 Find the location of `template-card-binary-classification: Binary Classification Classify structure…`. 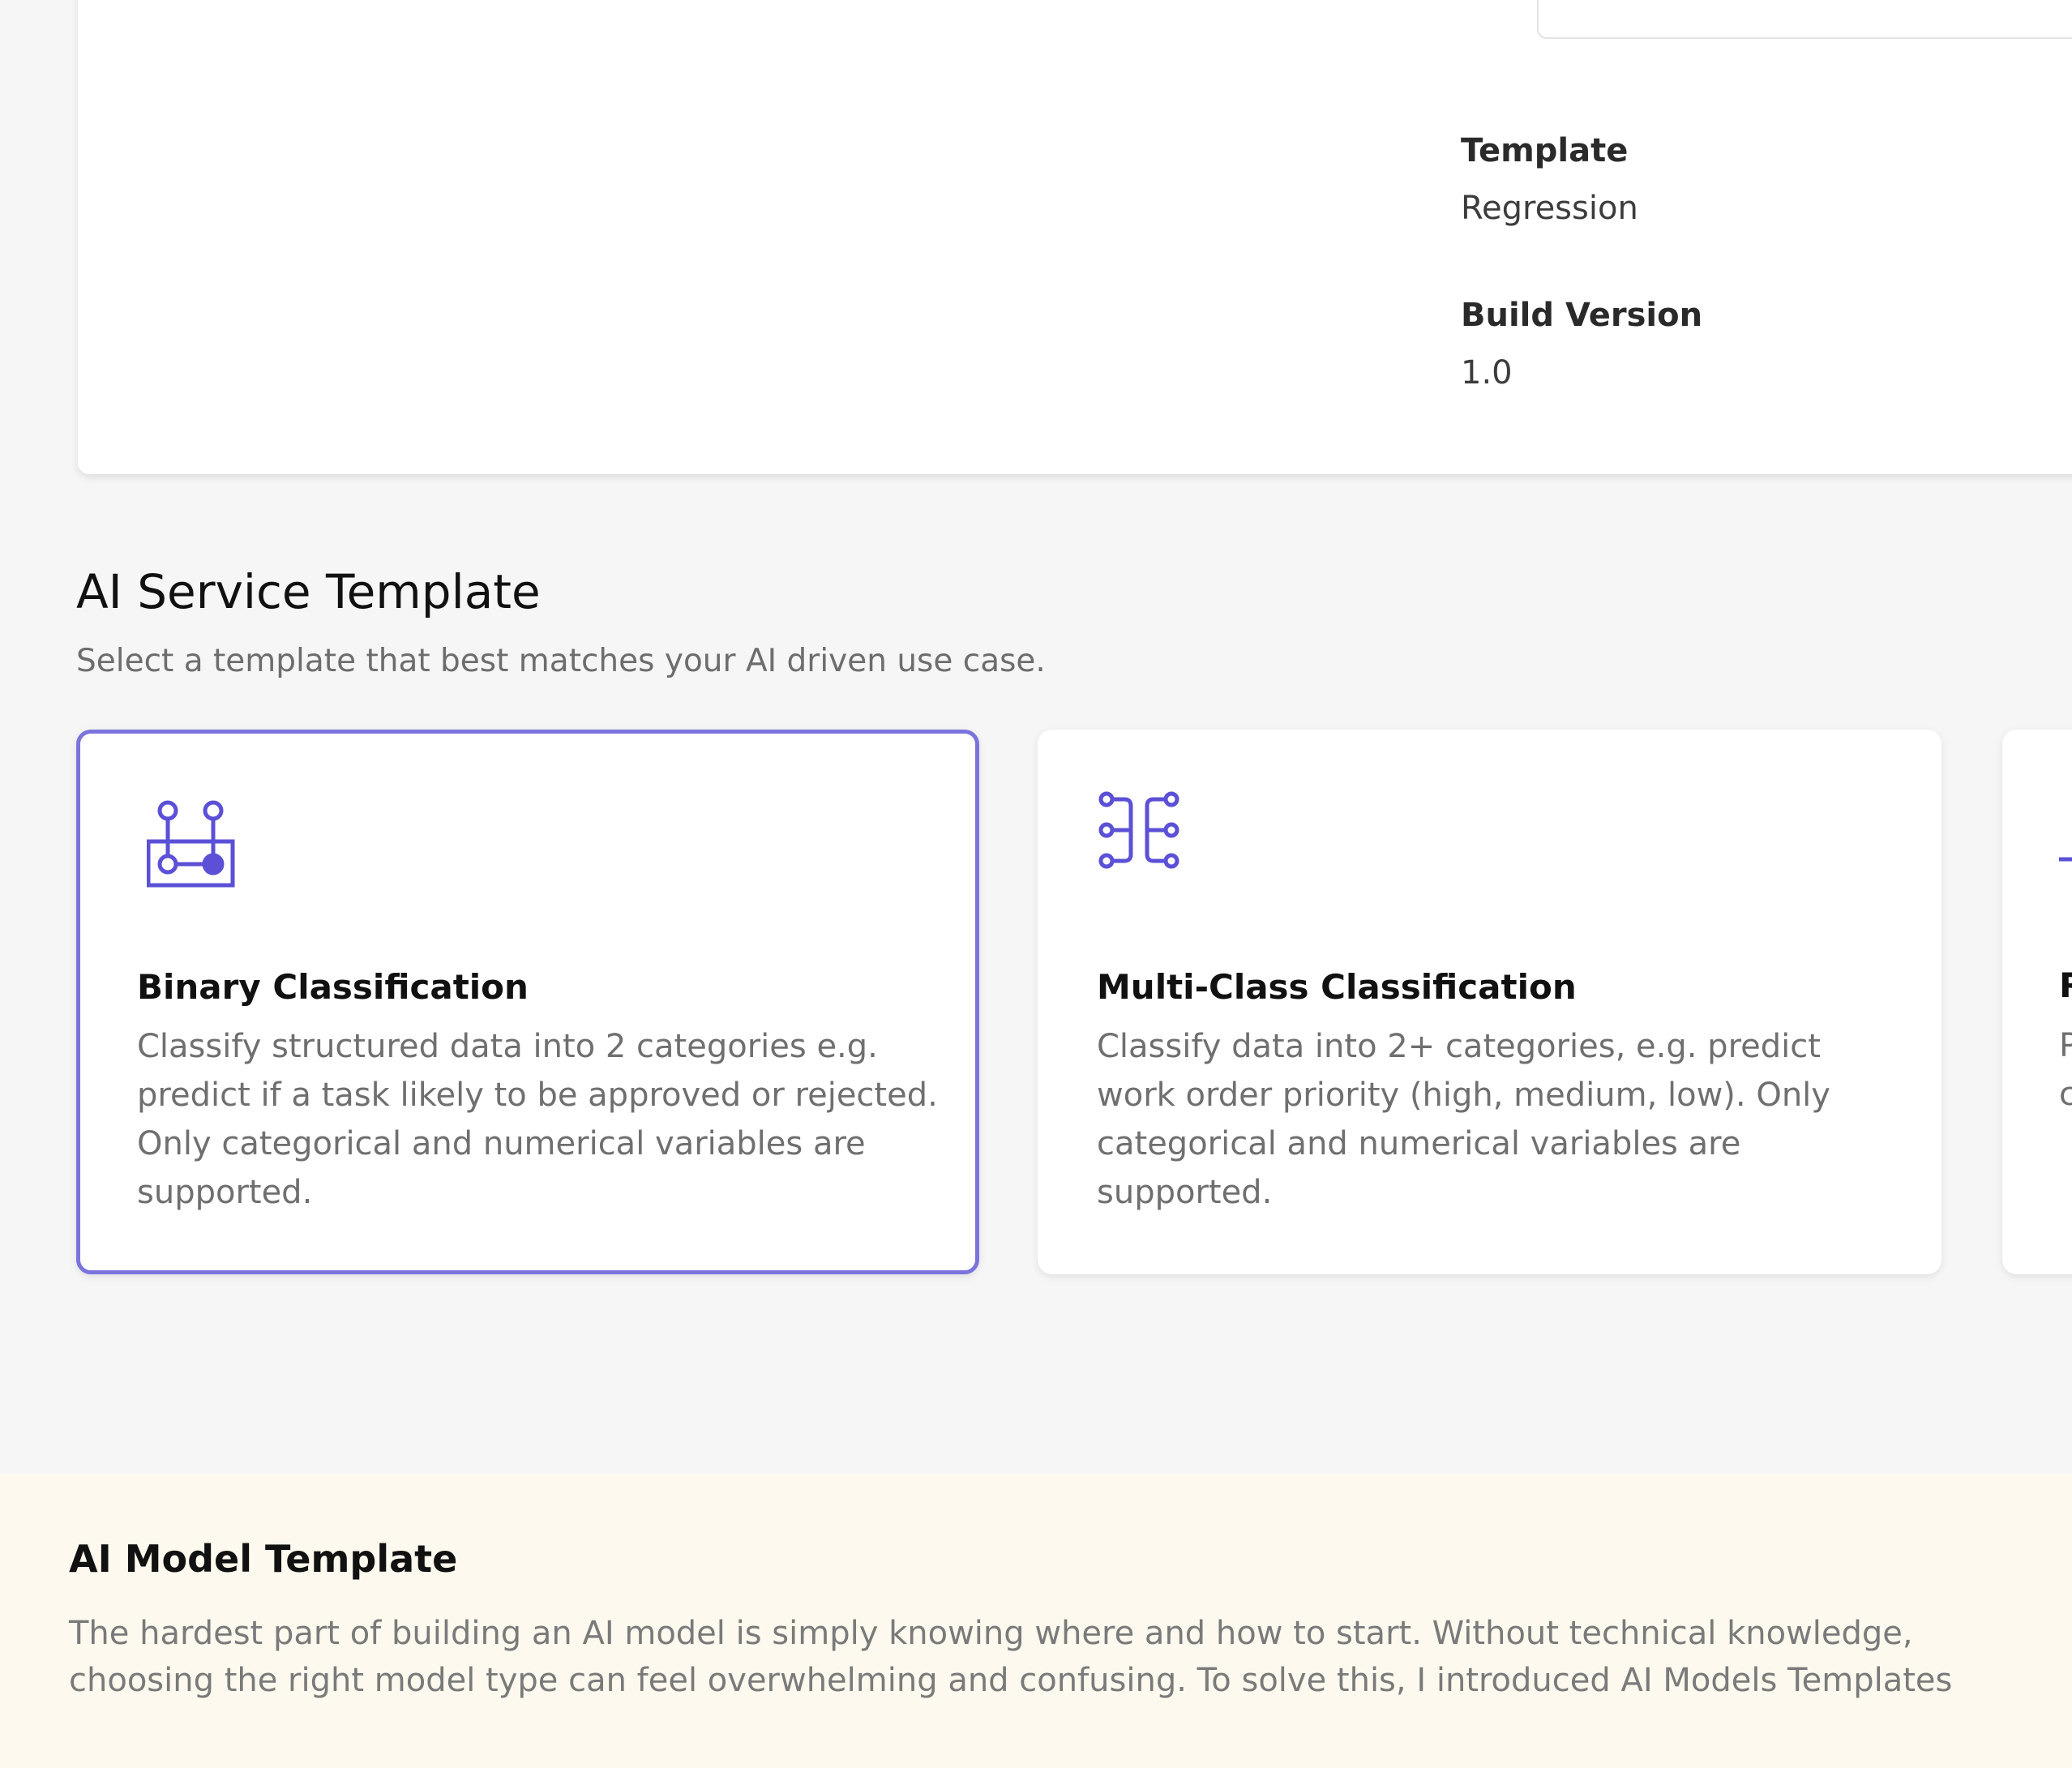

template-card-binary-classification: Binary Classification Classify structure… is located at coordinates (527, 1002).